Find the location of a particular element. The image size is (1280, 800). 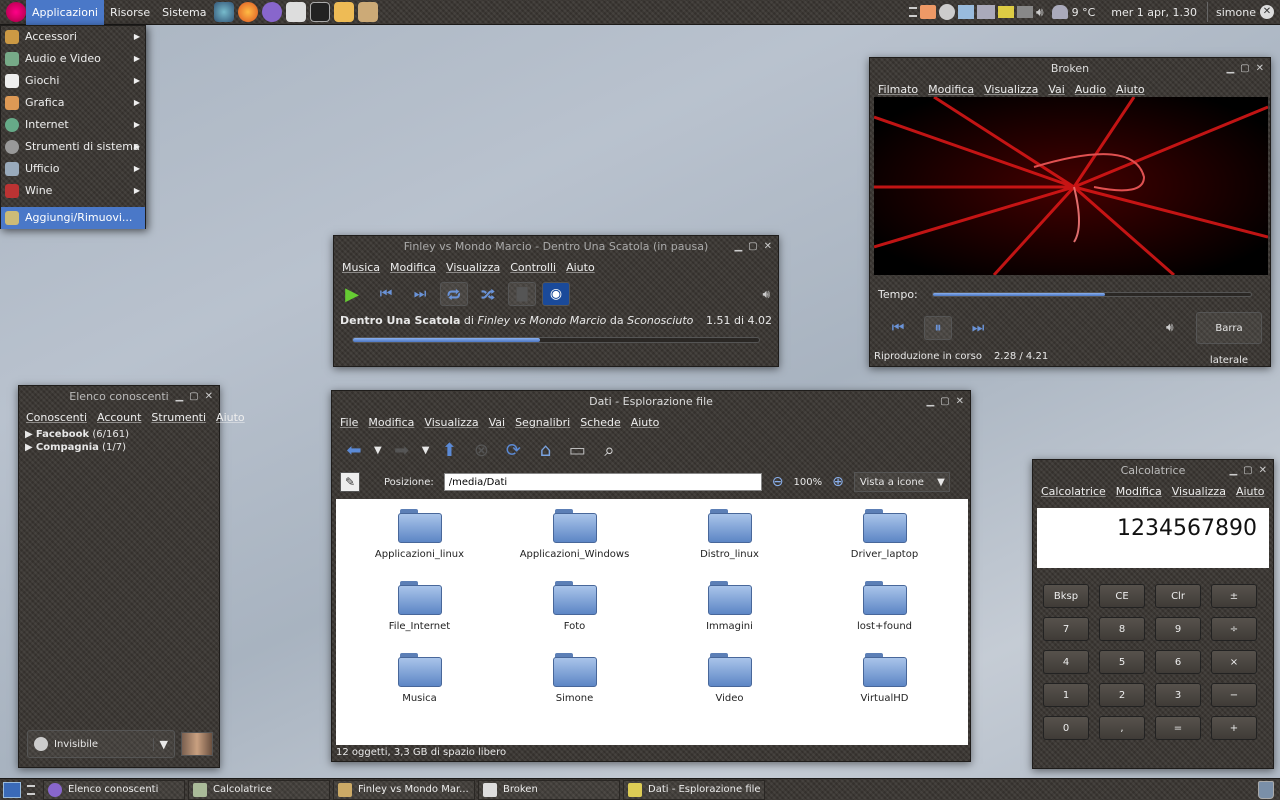

calc-key-button: ÷ is located at coordinates (1234, 629).